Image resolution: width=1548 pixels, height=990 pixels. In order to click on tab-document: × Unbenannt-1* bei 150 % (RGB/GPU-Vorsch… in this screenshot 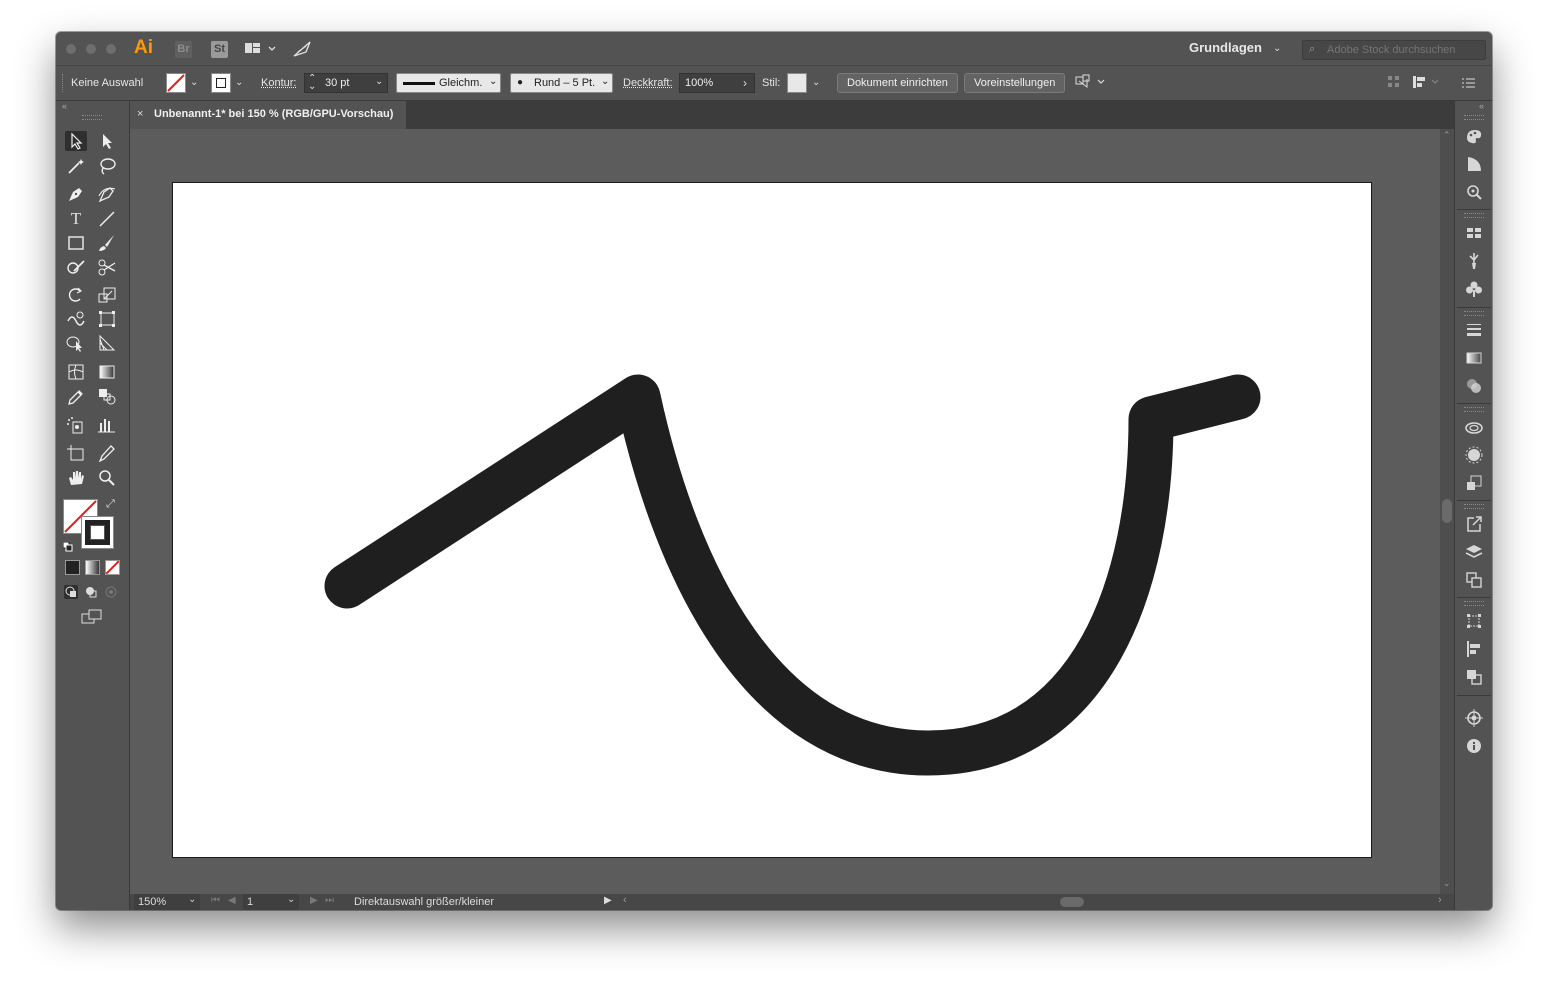, I will do `click(268, 115)`.